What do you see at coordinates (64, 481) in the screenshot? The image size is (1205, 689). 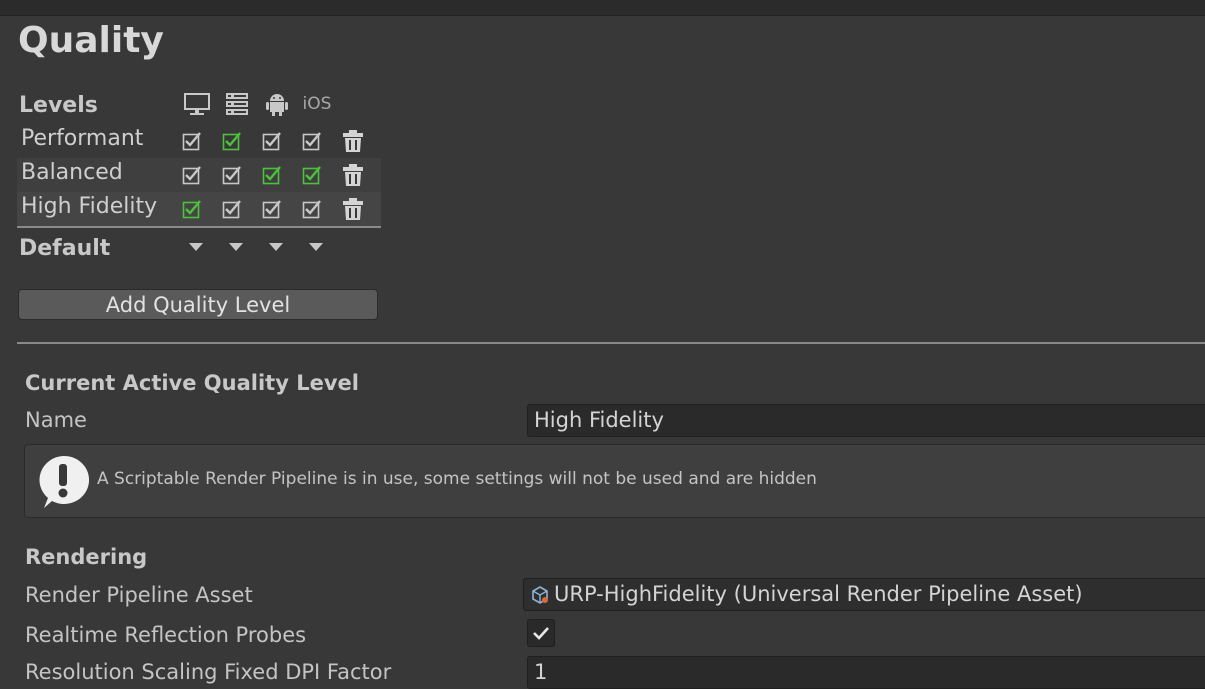 I see `info-icon` at bounding box center [64, 481].